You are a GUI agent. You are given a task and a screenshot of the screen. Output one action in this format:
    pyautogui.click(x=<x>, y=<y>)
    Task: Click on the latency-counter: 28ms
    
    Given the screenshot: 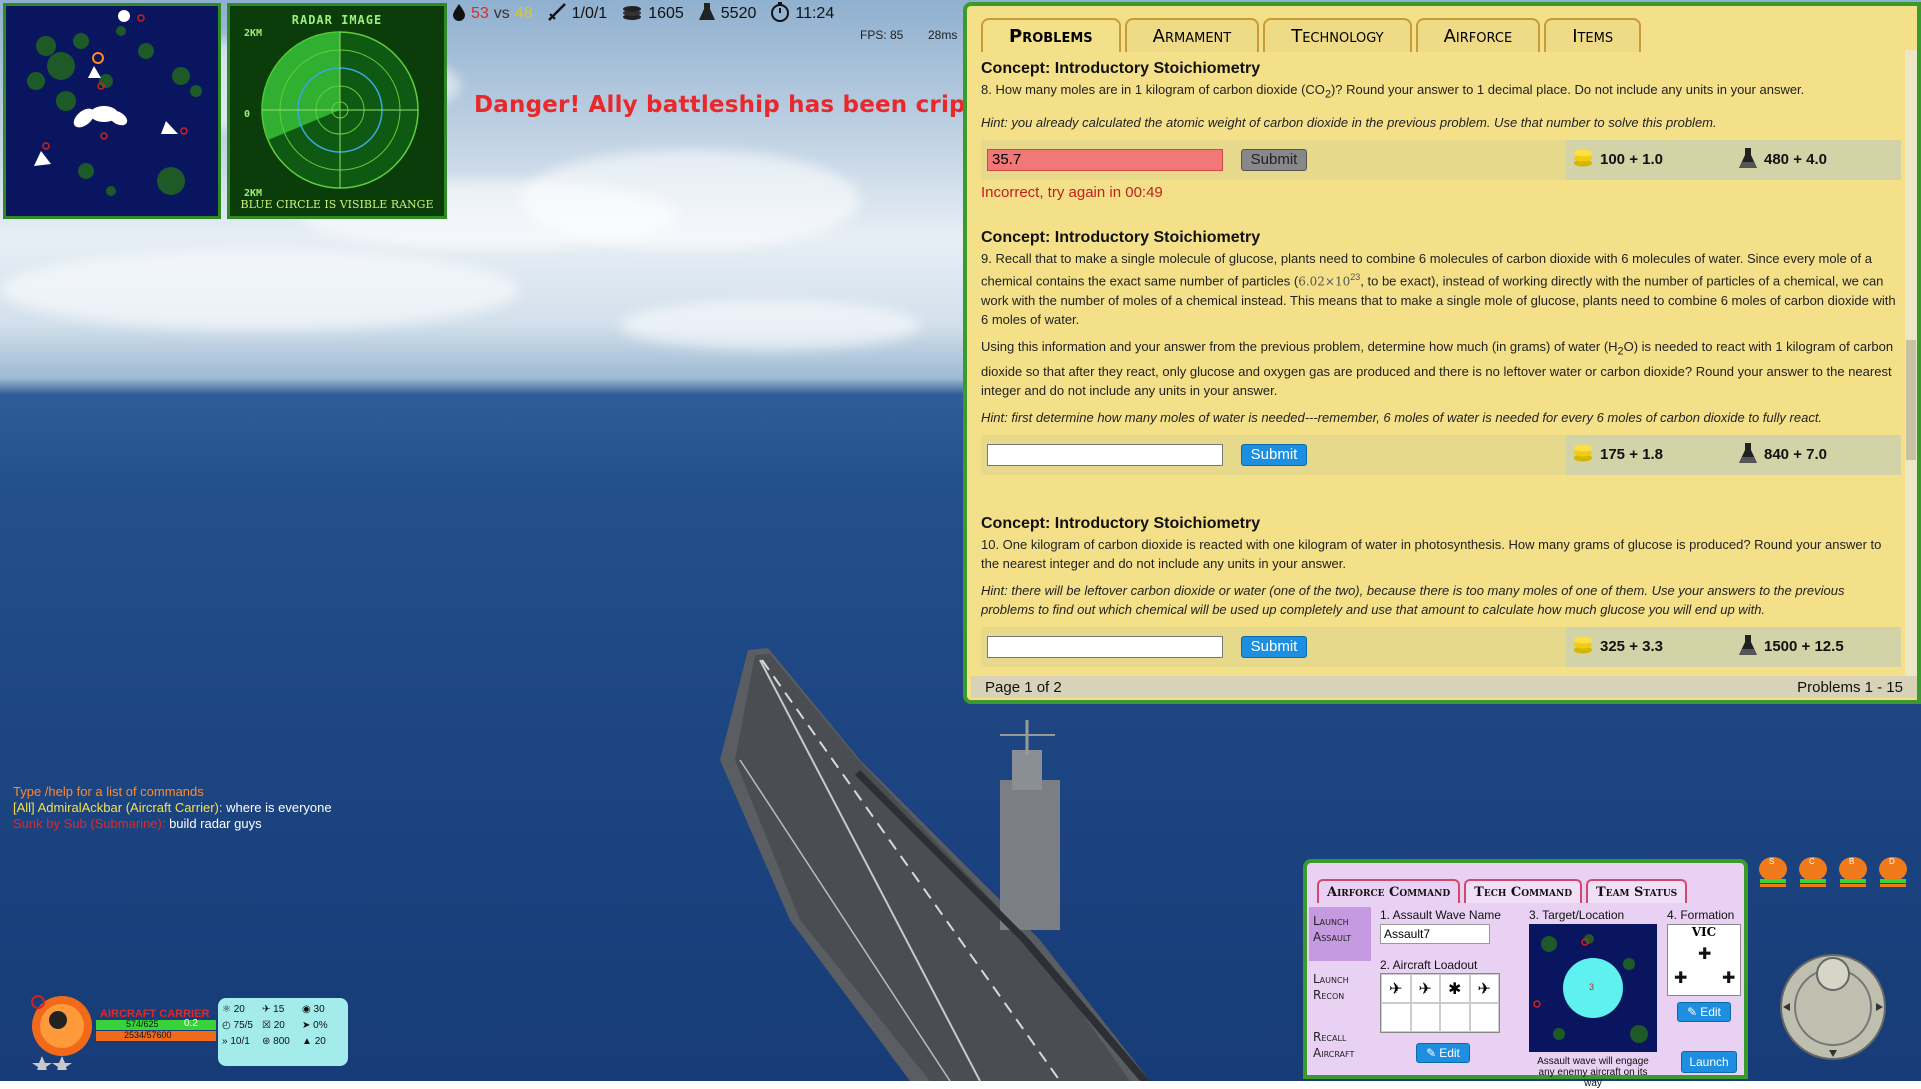 What is the action you would take?
    pyautogui.click(x=943, y=35)
    